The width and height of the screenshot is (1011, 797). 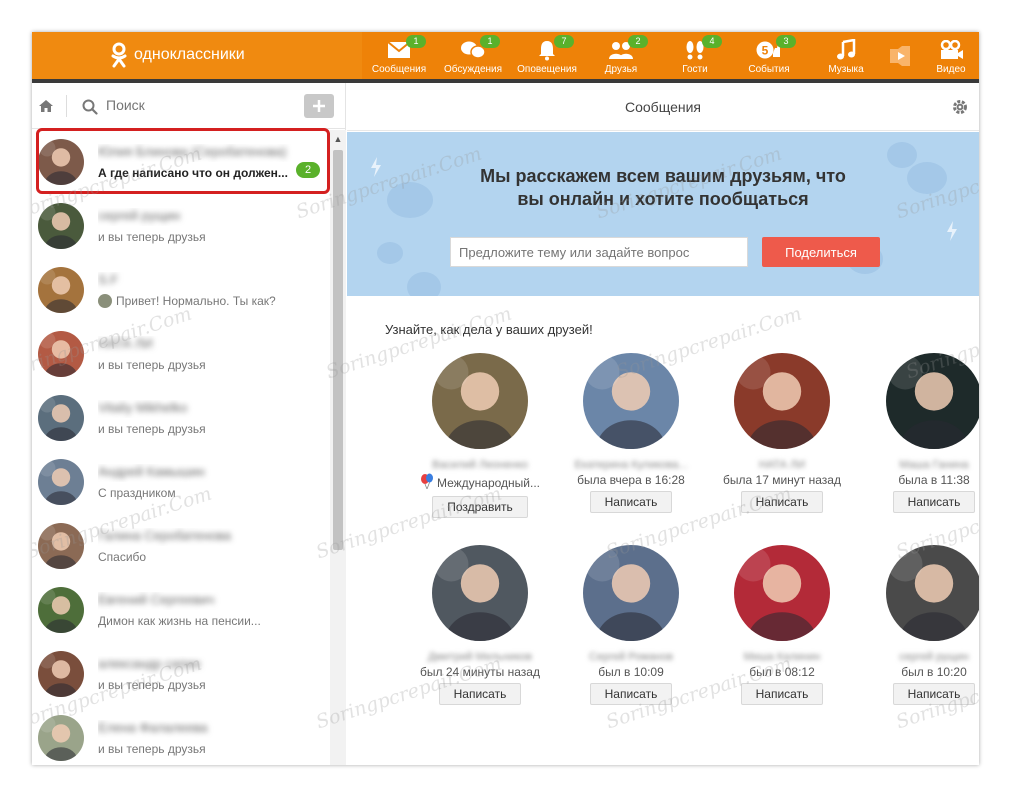 I want to click on conversation-name-text: Евгений Сергеевич, so click(x=156, y=599).